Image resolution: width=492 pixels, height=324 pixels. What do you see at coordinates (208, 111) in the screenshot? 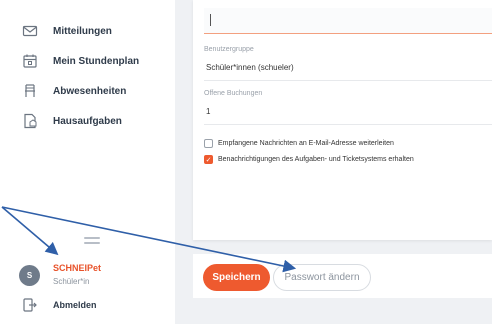
I see `bookings-value: 1` at bounding box center [208, 111].